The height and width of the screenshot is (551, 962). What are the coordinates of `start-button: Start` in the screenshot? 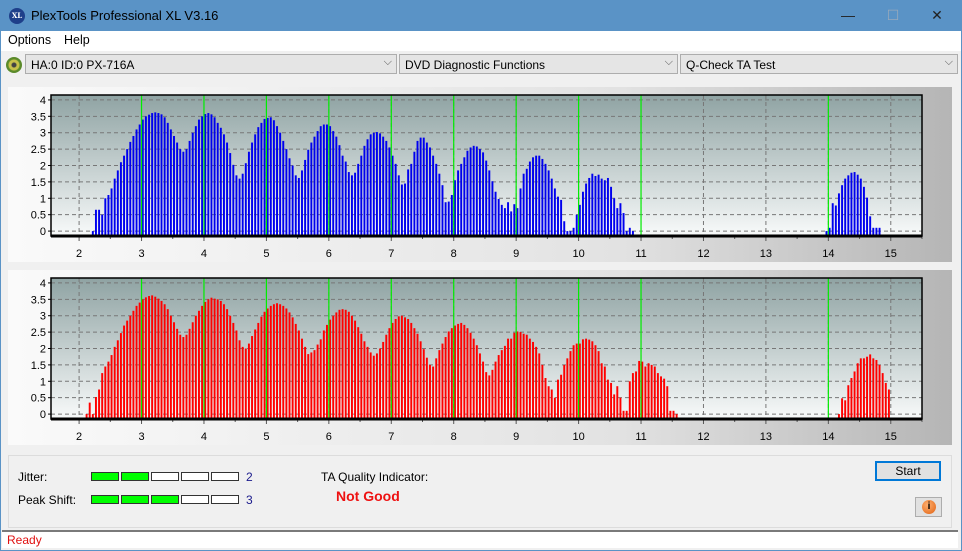 It's located at (908, 471).